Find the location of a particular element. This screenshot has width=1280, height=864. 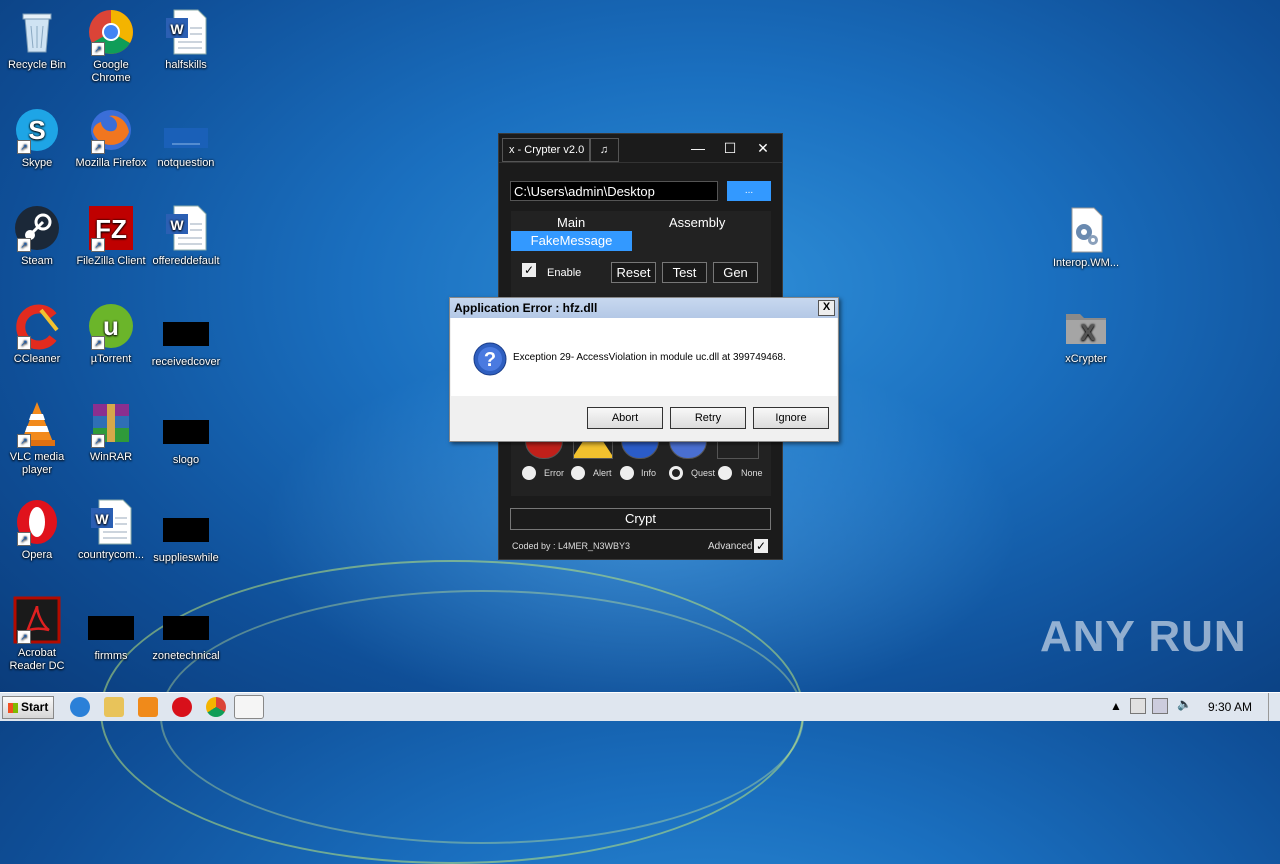

reset-button: Reset is located at coordinates (633, 272).